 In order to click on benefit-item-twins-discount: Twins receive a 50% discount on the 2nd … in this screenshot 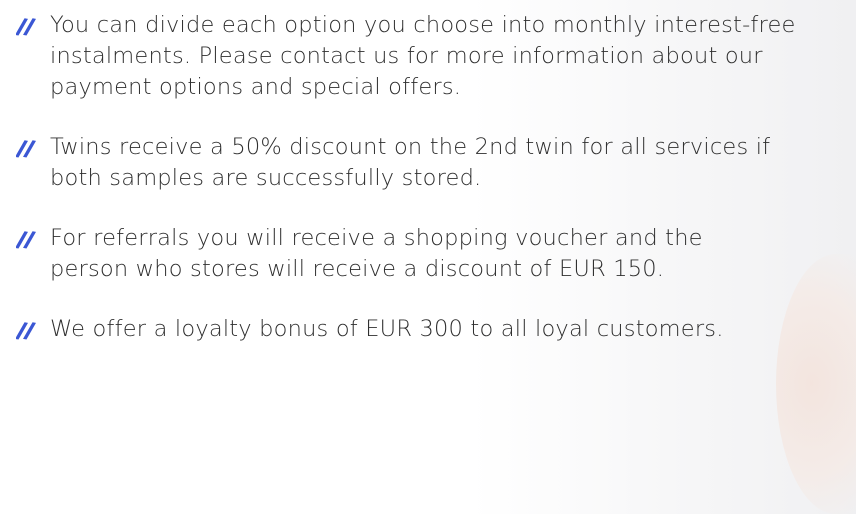, I will do `click(431, 163)`.